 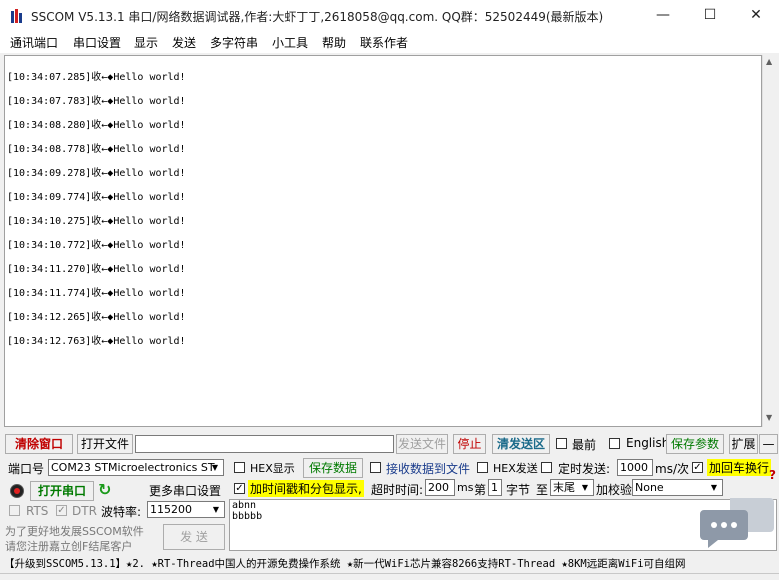 What do you see at coordinates (564, 487) in the screenshot?
I see `tail-value: 末尾` at bounding box center [564, 487].